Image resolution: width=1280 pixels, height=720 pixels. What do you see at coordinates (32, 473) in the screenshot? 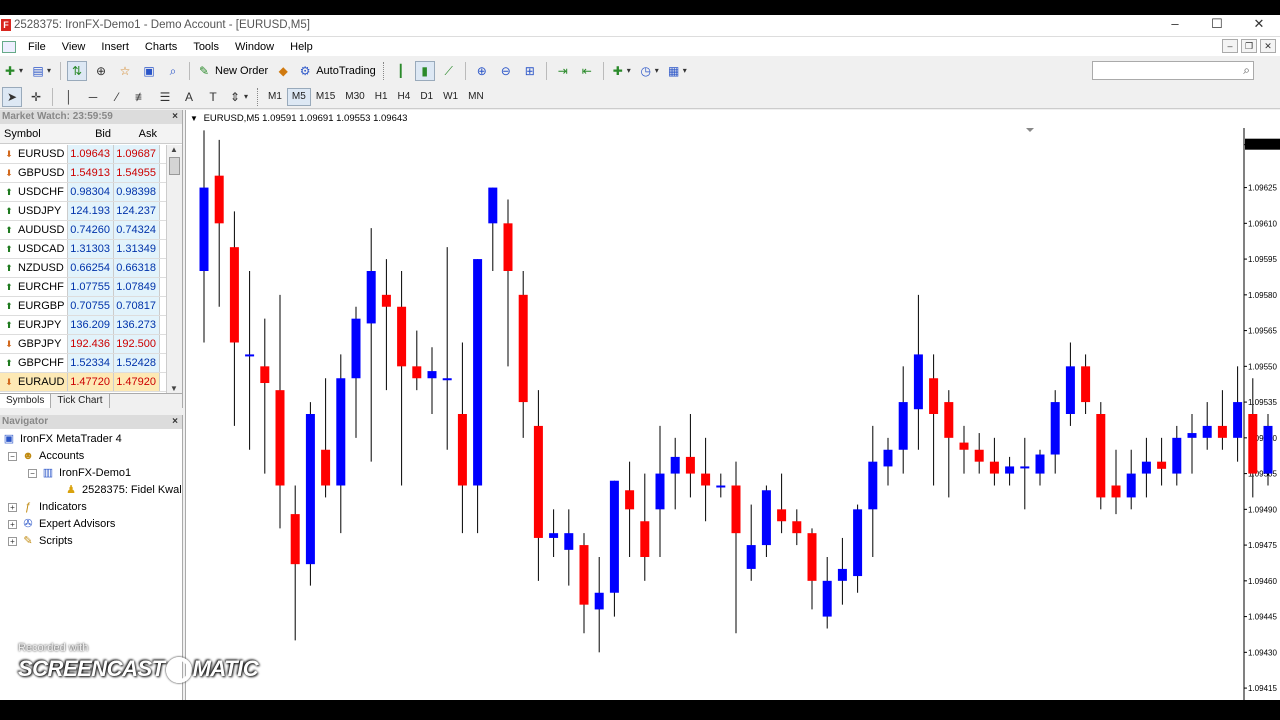
I see `collapse-icon: −` at bounding box center [32, 473].